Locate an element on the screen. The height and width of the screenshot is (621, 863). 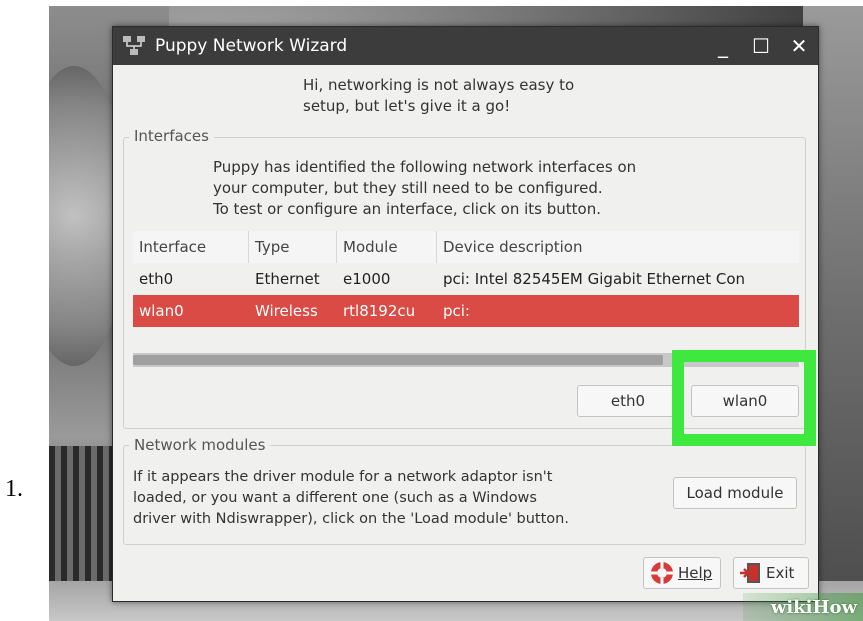
column-header-type: Type is located at coordinates (293, 247).